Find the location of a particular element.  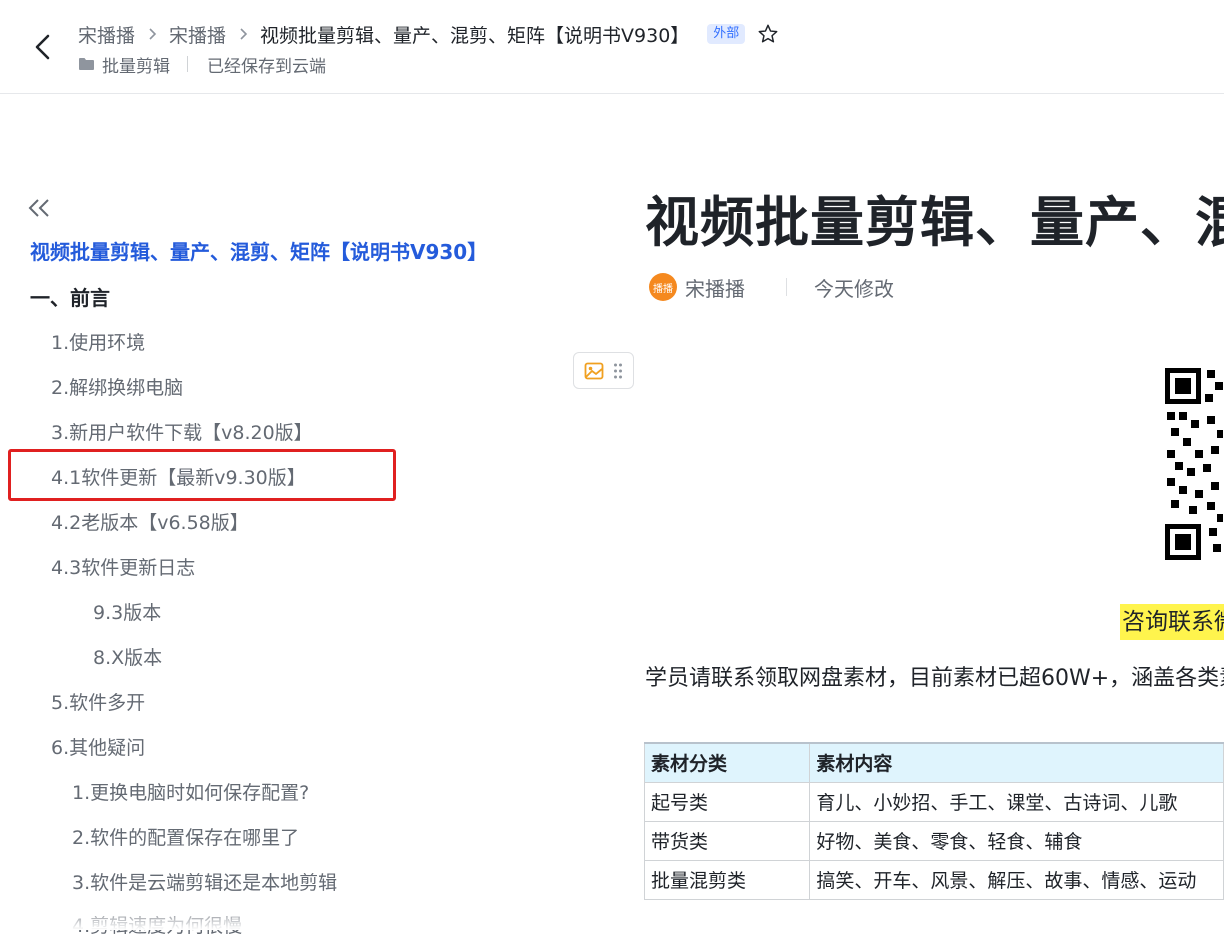

folder-icon is located at coordinates (86, 64).